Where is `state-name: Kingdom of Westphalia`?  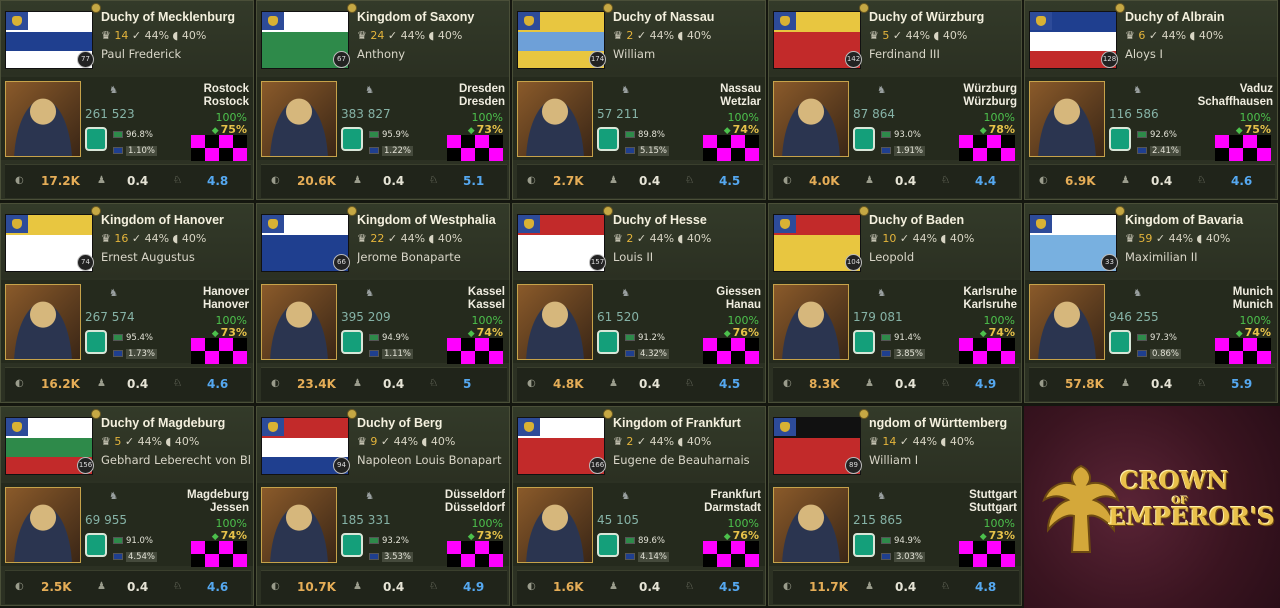 state-name: Kingdom of Westphalia is located at coordinates (426, 220).